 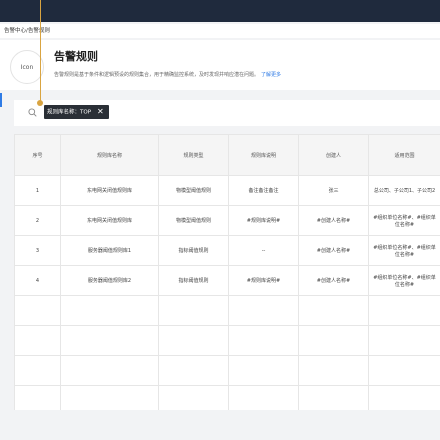 What do you see at coordinates (37, 155) in the screenshot?
I see `column-header-index: 序号` at bounding box center [37, 155].